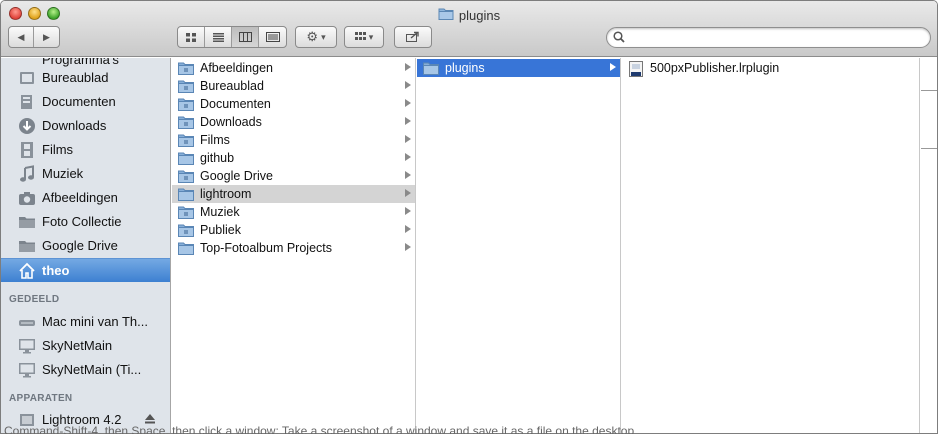  What do you see at coordinates (360, 37) in the screenshot?
I see `arrange-grid-icon` at bounding box center [360, 37].